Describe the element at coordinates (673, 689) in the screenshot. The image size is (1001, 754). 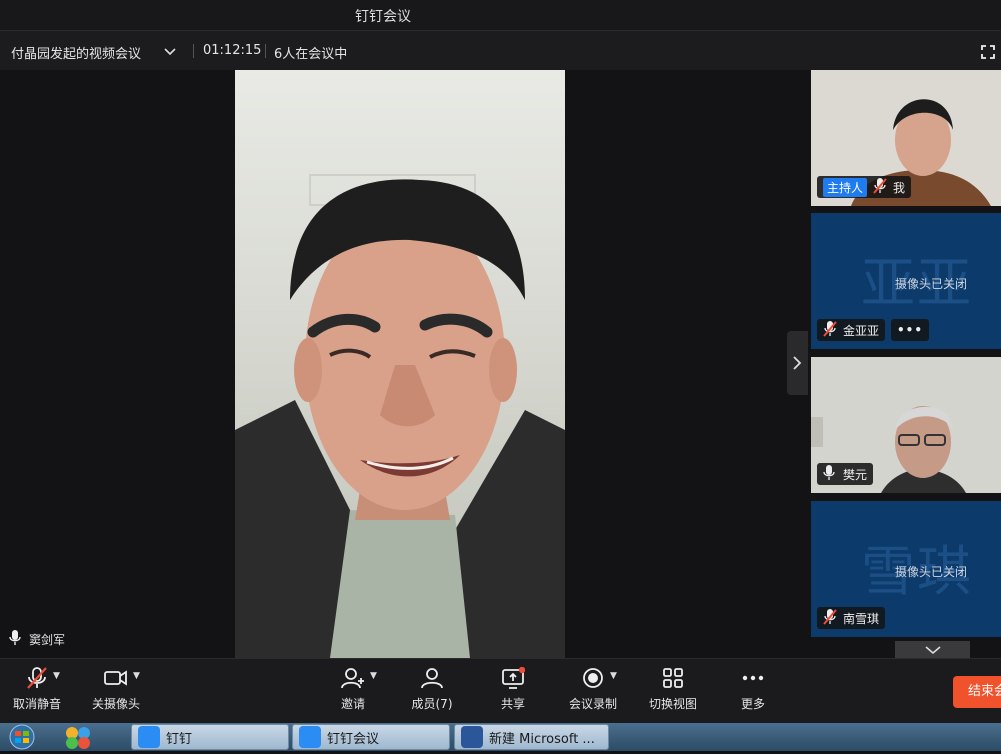
I see `switch-view-button: 切换视图` at that location.